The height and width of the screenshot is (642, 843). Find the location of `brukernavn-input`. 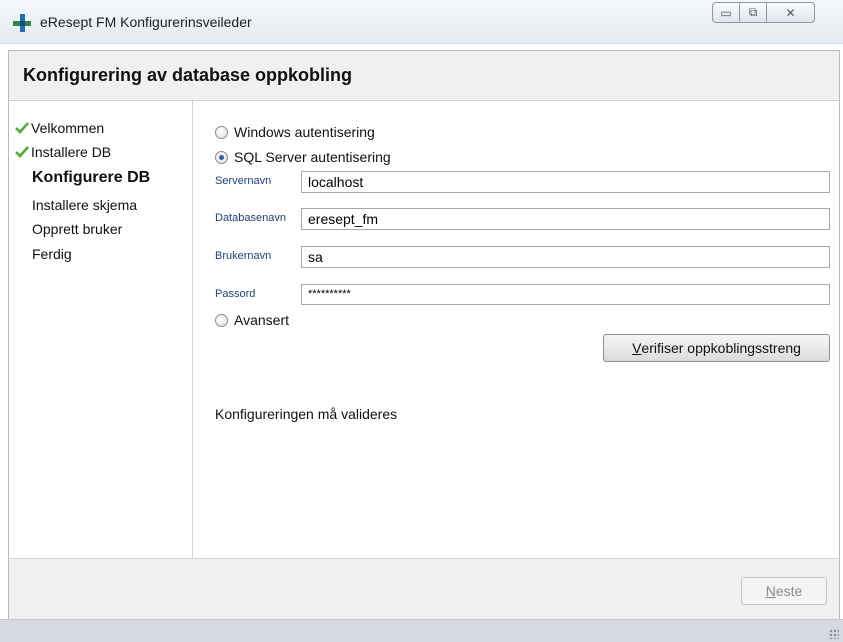

brukernavn-input is located at coordinates (565, 257).